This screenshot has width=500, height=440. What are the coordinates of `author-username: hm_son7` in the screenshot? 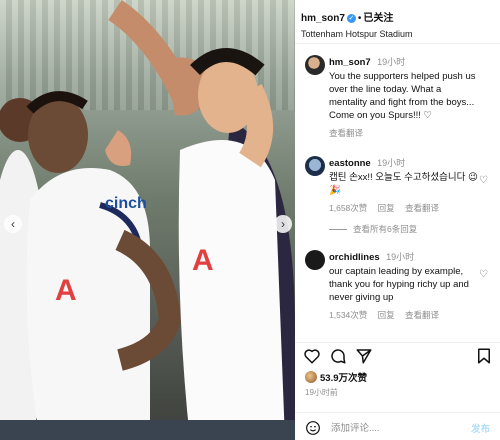 It's located at (323, 18).